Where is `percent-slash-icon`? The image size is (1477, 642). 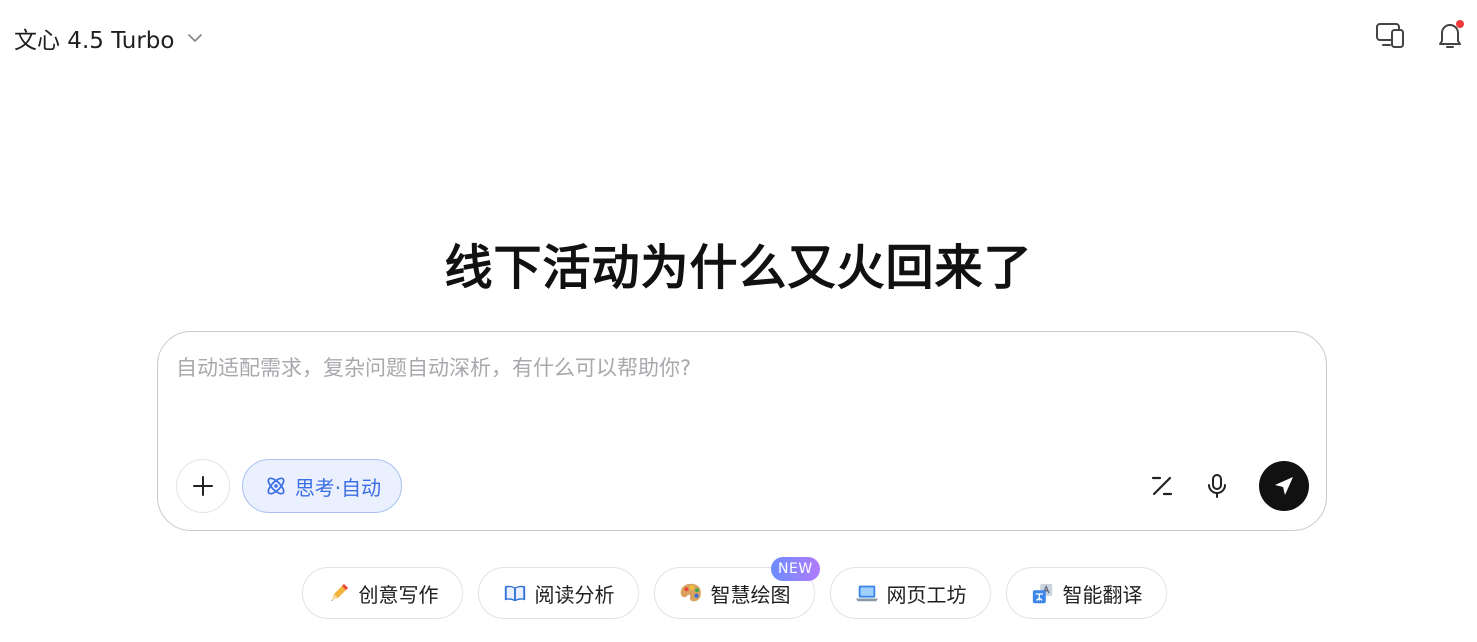
percent-slash-icon is located at coordinates (1162, 486).